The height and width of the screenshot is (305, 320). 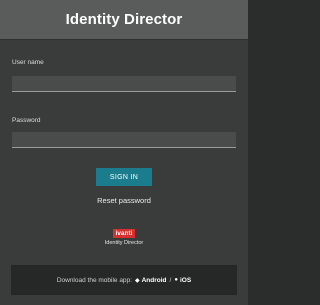 I want to click on app-header: Identity Director, so click(x=124, y=20).